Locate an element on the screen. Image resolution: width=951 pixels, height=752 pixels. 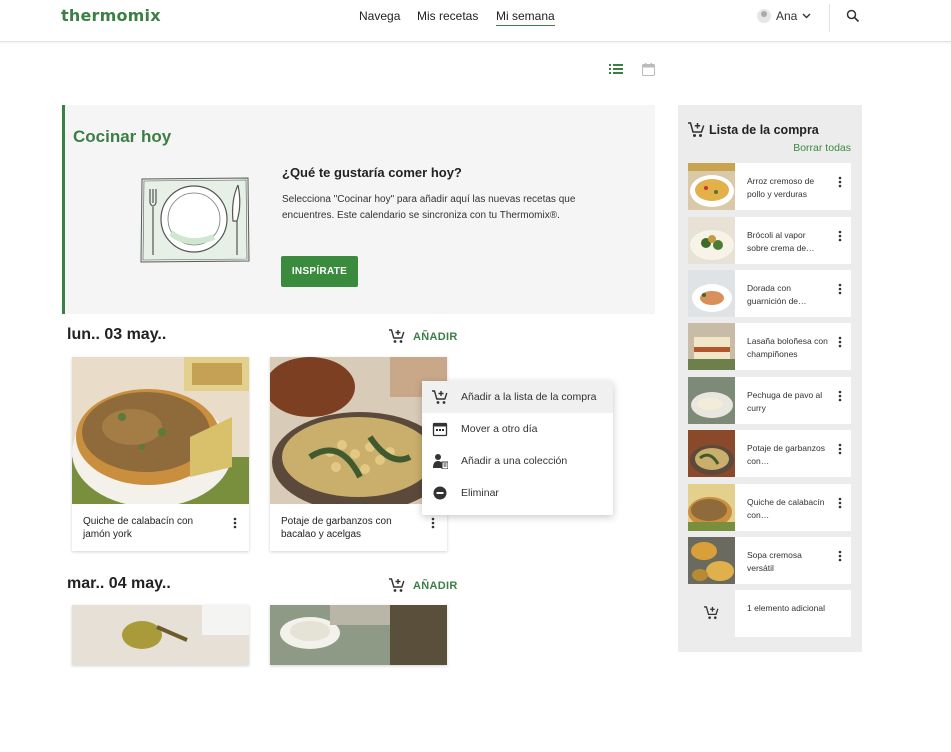
chevron-down-icon is located at coordinates (806, 16).